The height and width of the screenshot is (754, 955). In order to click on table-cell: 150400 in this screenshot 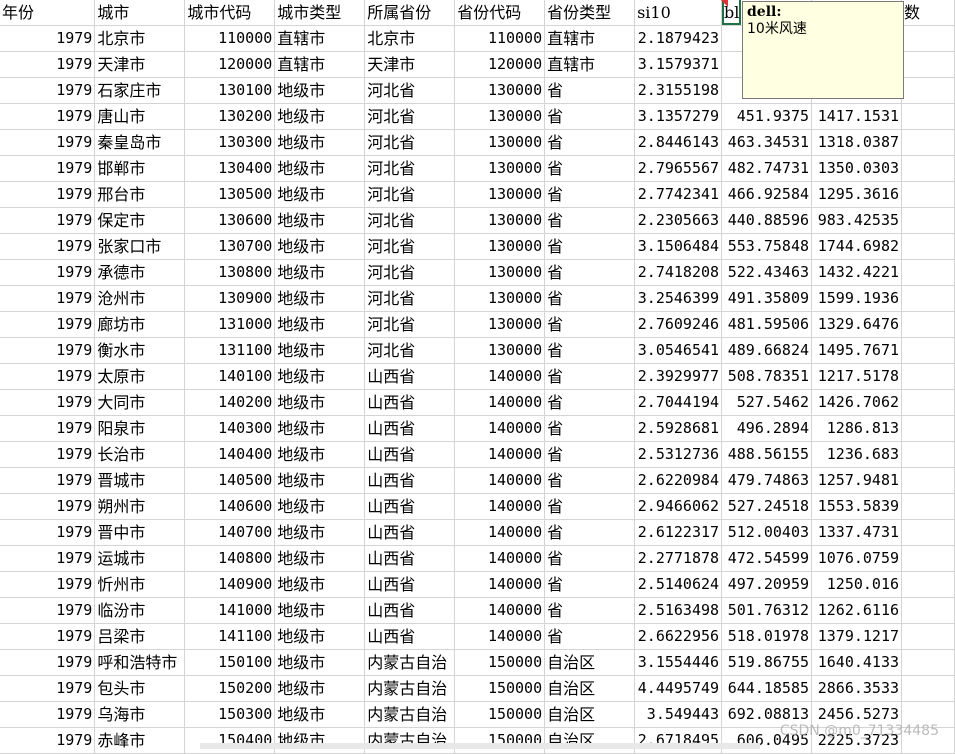, I will do `click(230, 740)`.